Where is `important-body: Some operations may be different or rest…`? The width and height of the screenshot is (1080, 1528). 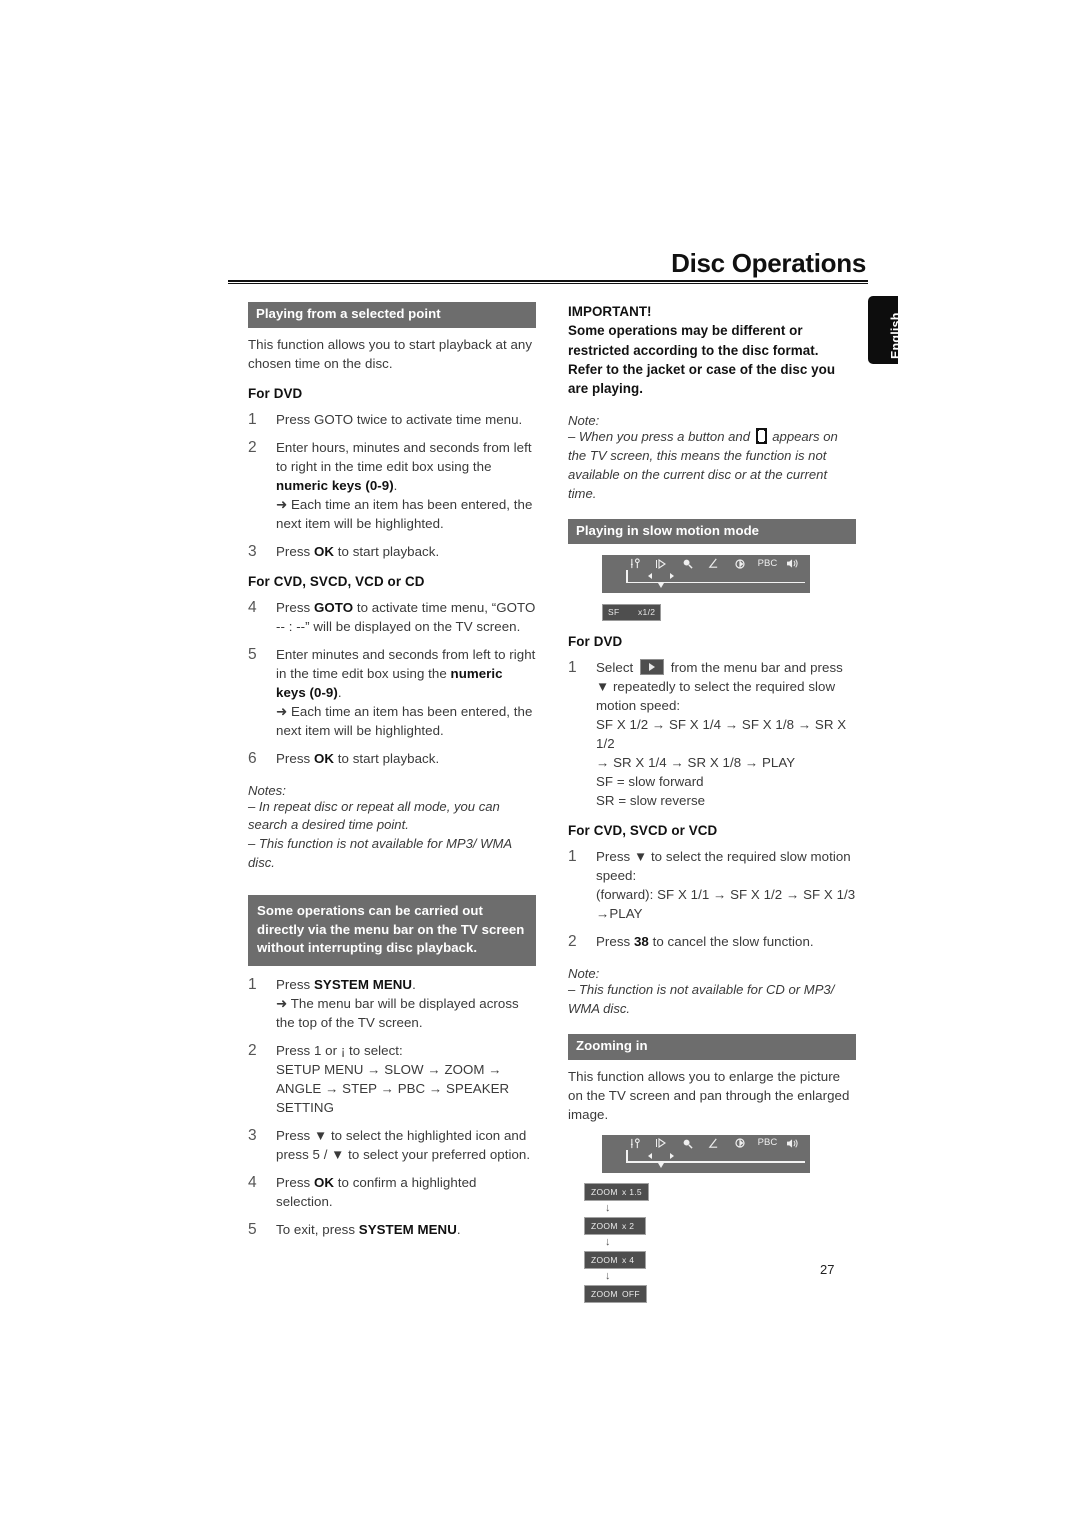 important-body: Some operations may be different or rest… is located at coordinates (702, 360).